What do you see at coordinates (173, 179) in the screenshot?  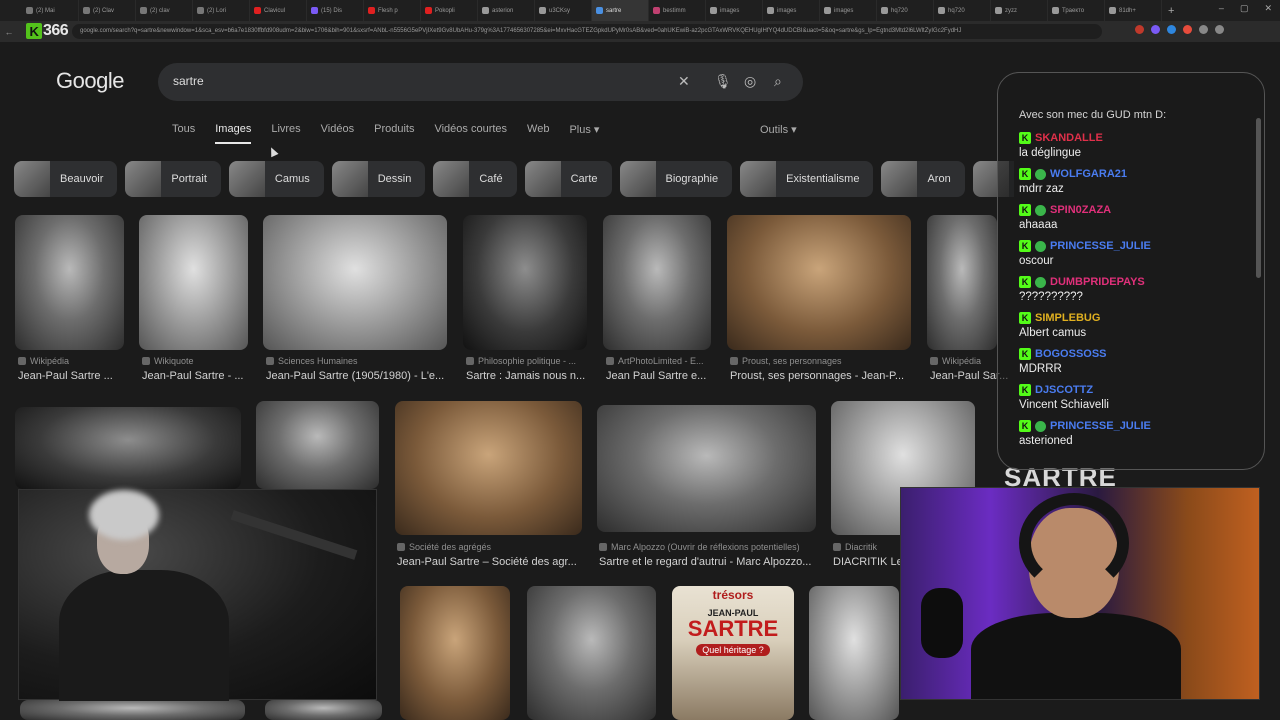 I see `filter-chip: Portrait` at bounding box center [173, 179].